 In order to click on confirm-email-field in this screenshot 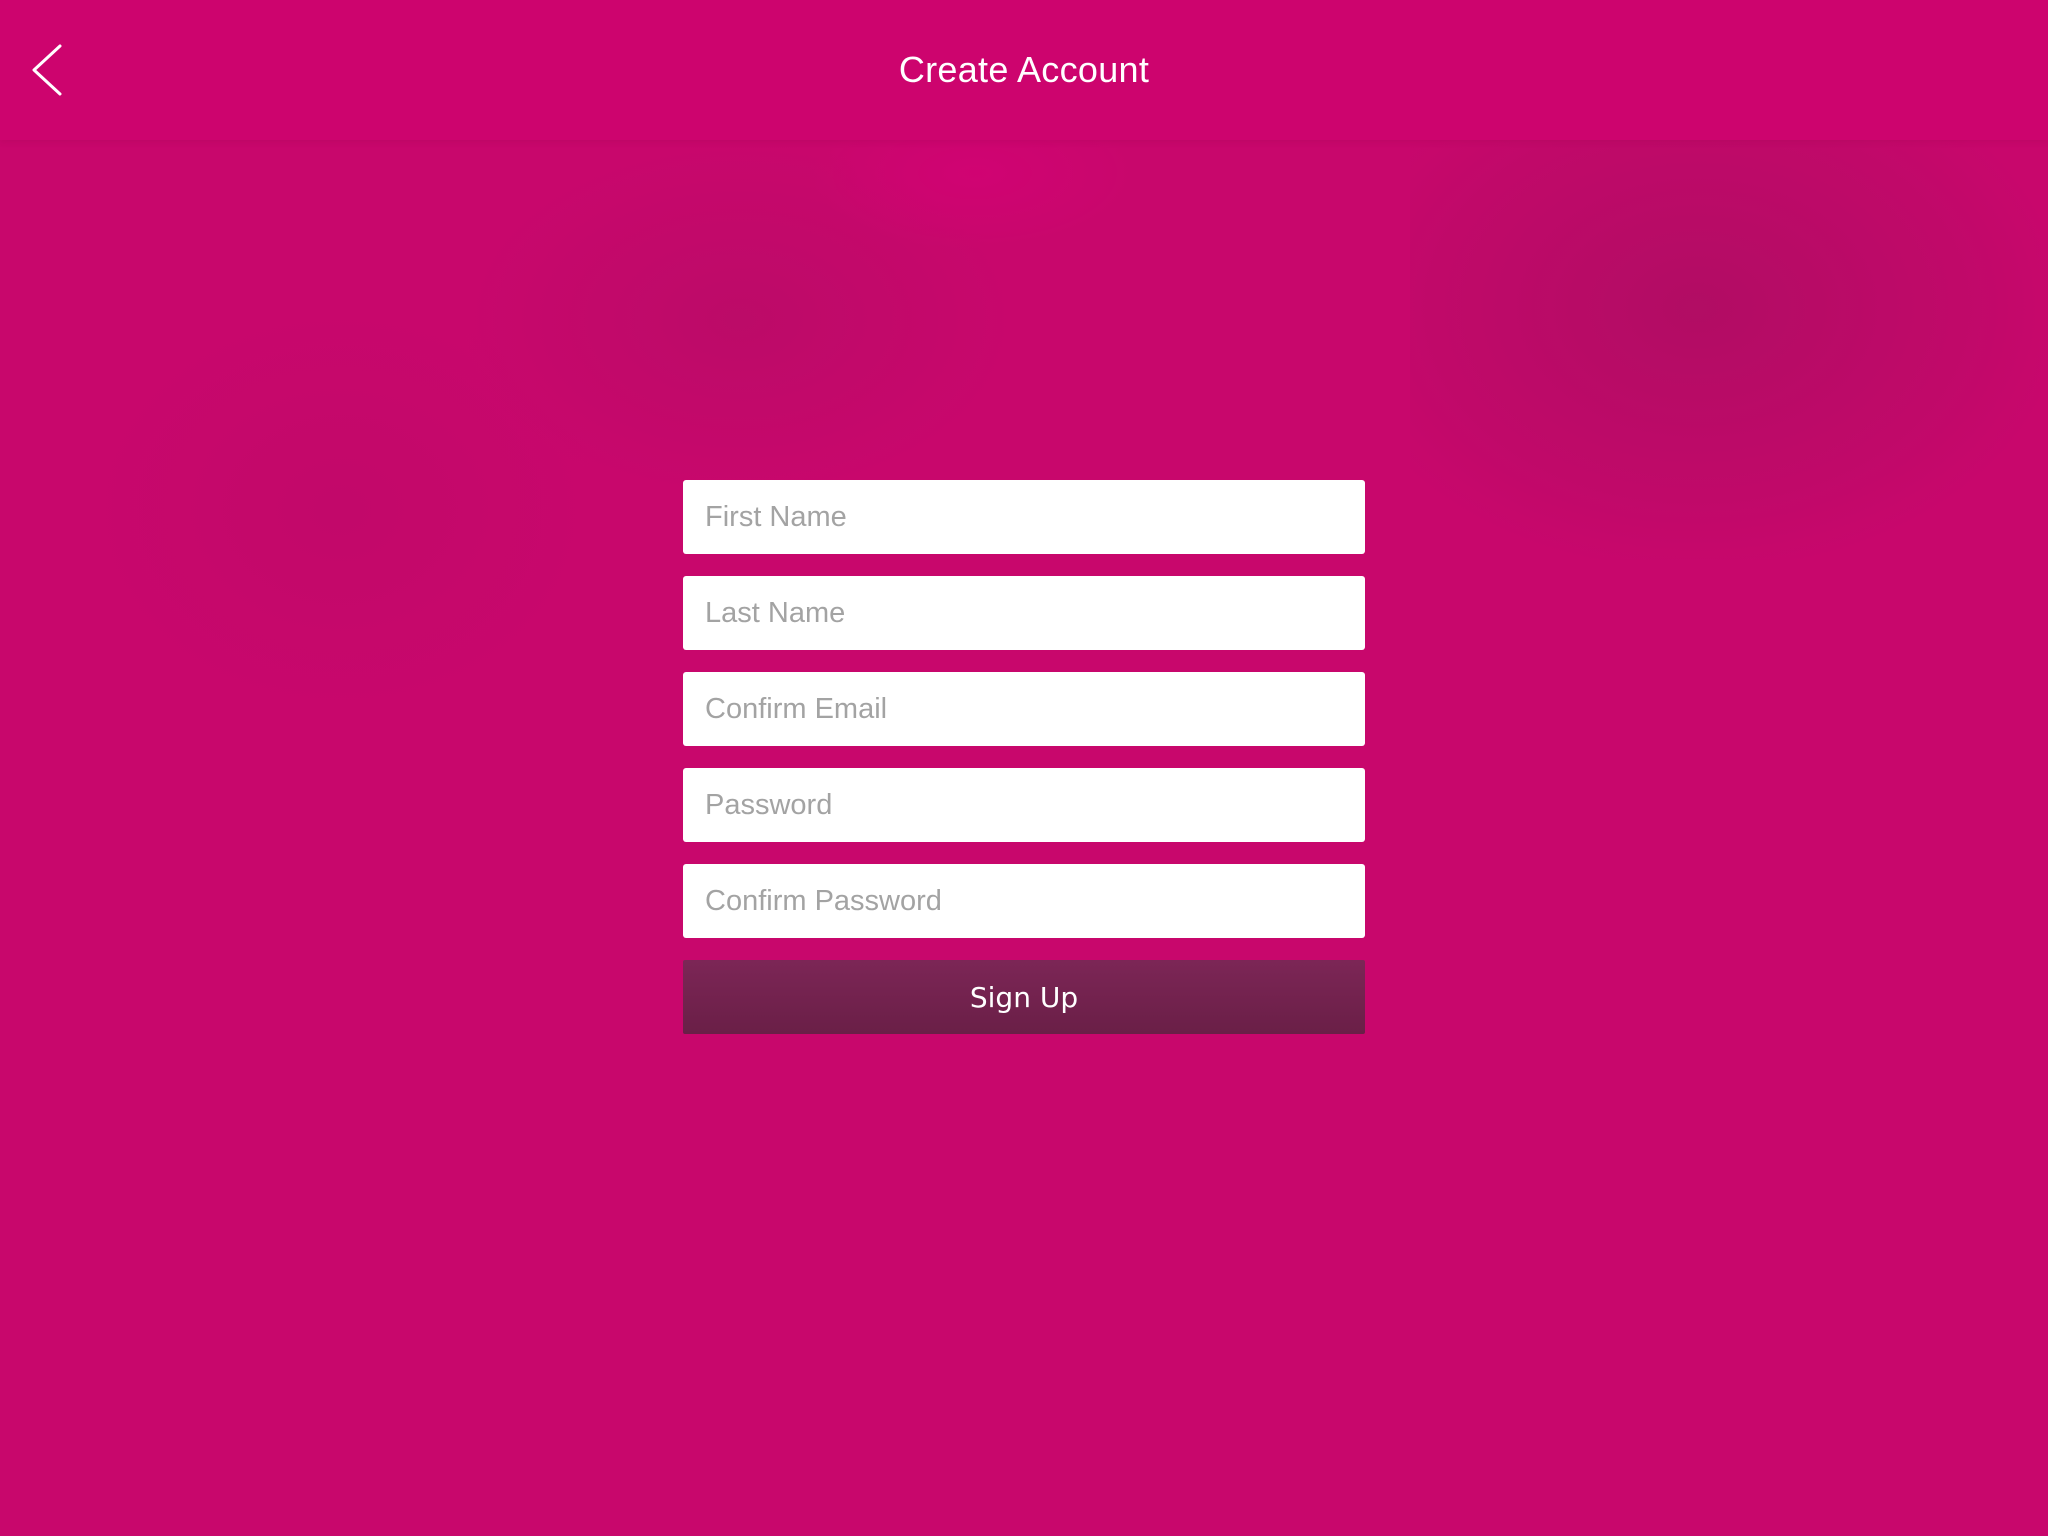, I will do `click(1024, 709)`.